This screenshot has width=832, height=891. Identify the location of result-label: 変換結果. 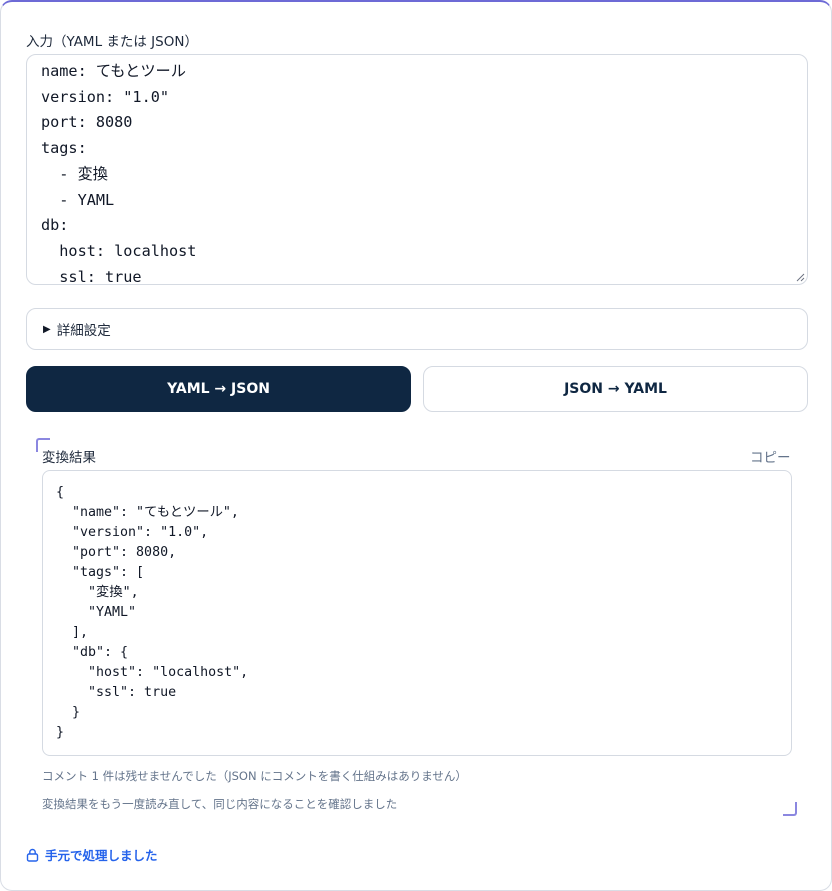
(69, 458).